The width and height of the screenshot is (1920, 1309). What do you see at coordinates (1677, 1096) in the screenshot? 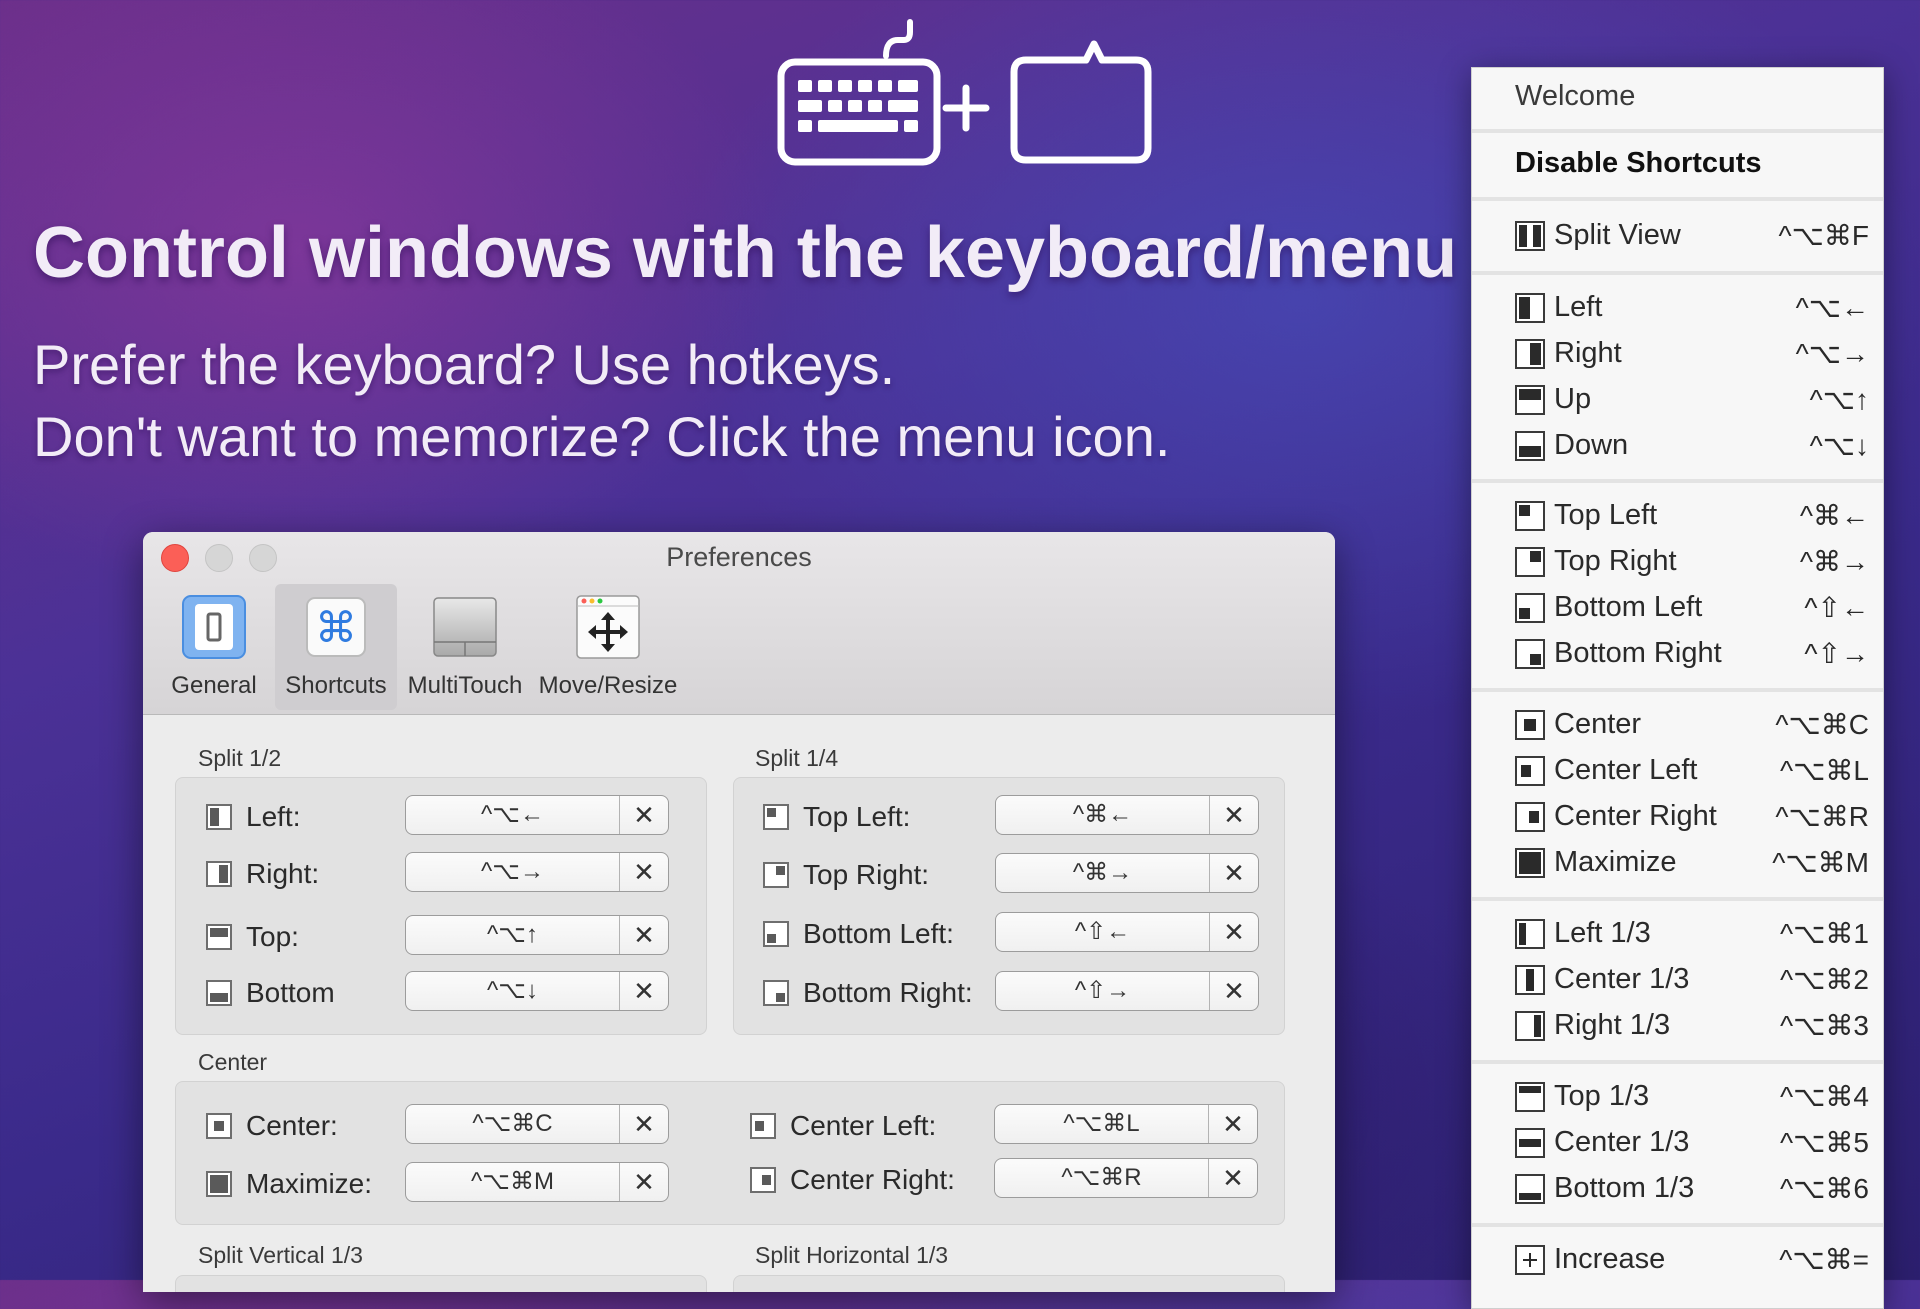
I see `menu-item-top-third: Top 1/3 ^⌥⌘4` at bounding box center [1677, 1096].